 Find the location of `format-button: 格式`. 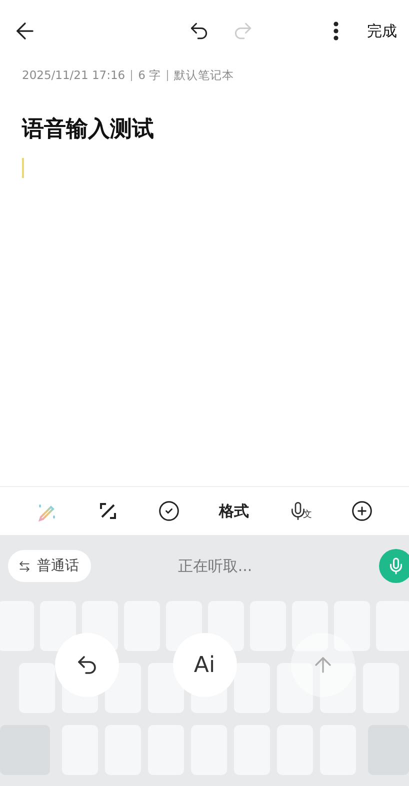

format-button: 格式 is located at coordinates (234, 511).